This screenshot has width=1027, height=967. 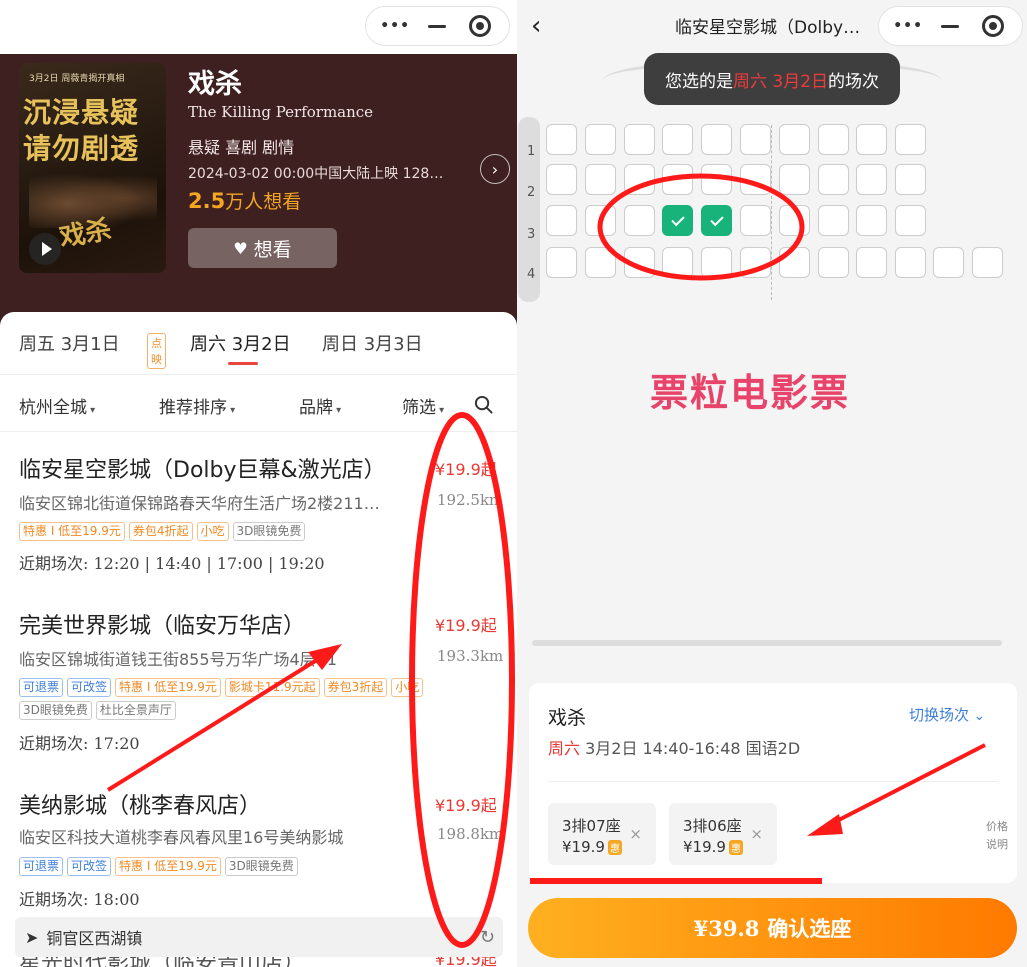 What do you see at coordinates (77, 79) in the screenshot?
I see `poster-tagline: 3月2日 周薇青揭开真相` at bounding box center [77, 79].